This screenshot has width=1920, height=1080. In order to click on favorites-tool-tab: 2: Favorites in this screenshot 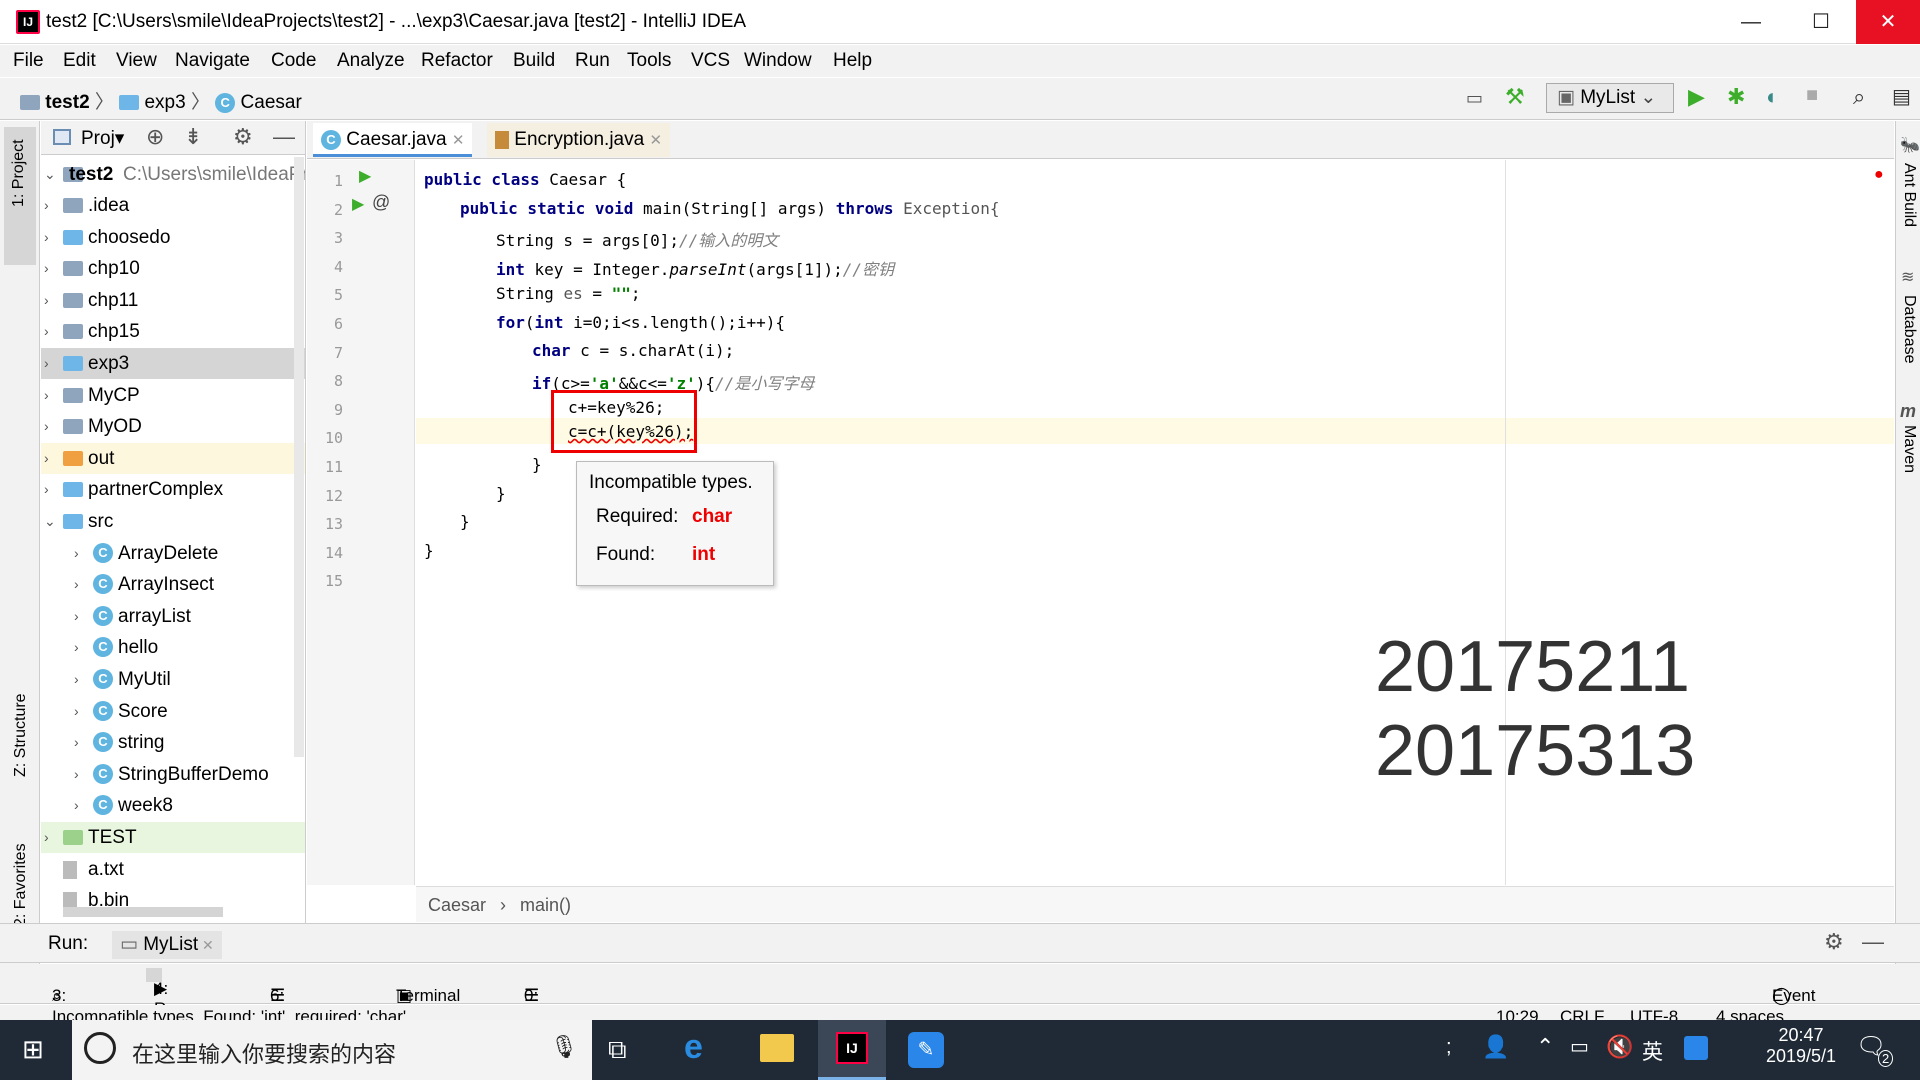, I will do `click(21, 885)`.